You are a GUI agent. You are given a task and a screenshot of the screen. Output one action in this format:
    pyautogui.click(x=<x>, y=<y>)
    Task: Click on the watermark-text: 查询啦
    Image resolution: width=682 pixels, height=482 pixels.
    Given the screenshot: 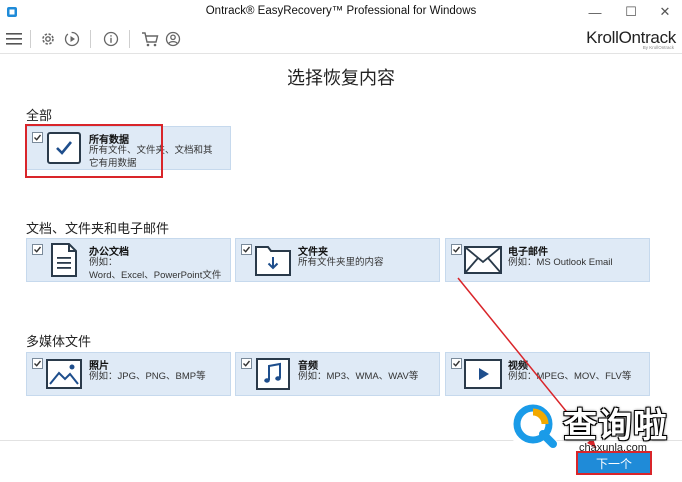 What is the action you would take?
    pyautogui.click(x=615, y=426)
    